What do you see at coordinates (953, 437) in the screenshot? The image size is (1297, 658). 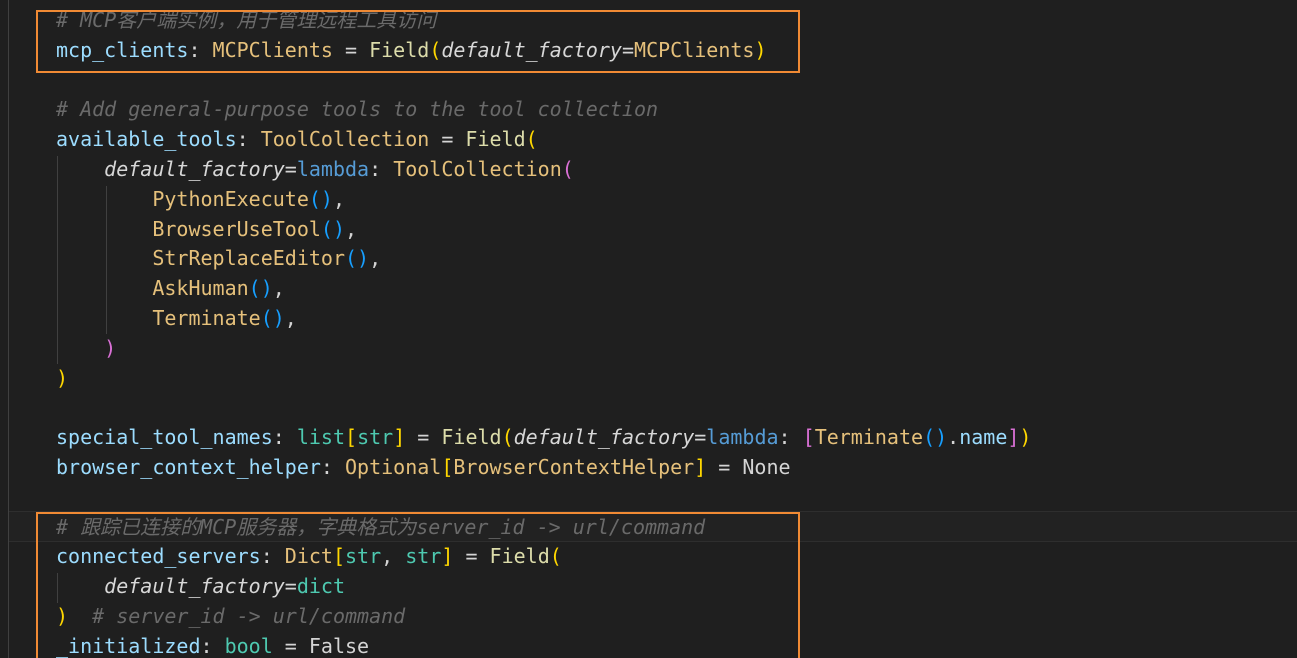 I see `code-token: .` at bounding box center [953, 437].